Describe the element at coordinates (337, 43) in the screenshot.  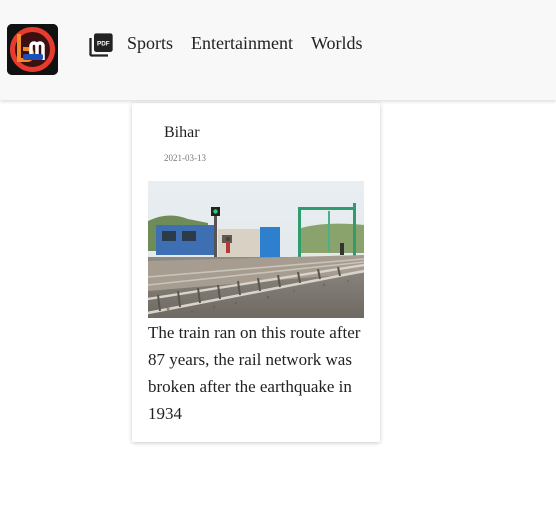
I see `nav-item-worlds: Worlds` at that location.